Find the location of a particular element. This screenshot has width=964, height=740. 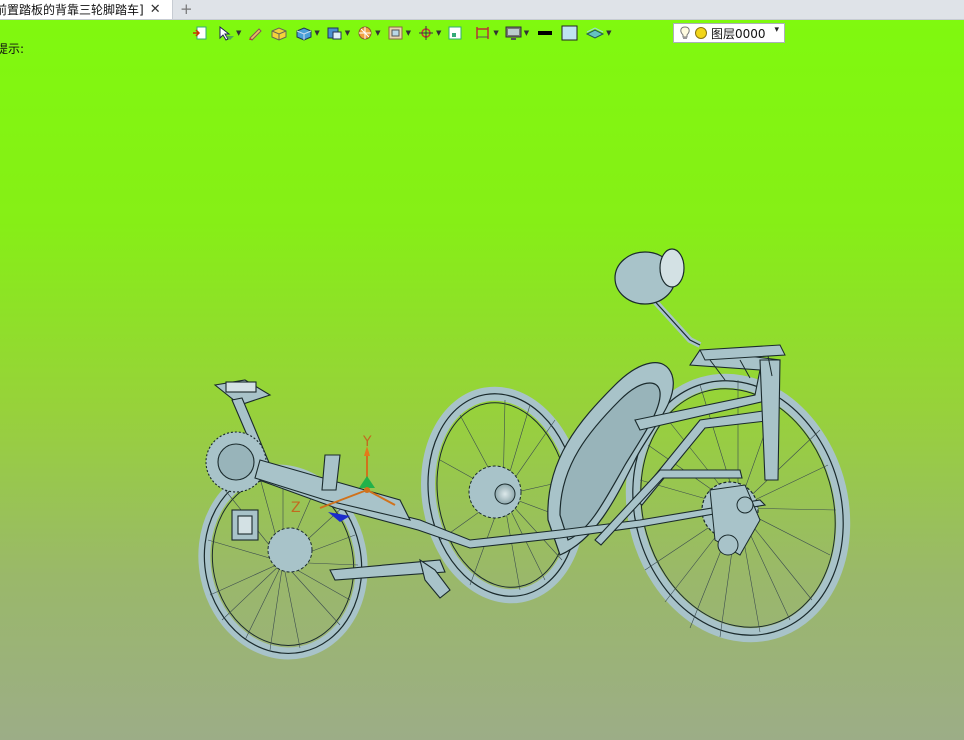

headrest is located at coordinates (658, 298).